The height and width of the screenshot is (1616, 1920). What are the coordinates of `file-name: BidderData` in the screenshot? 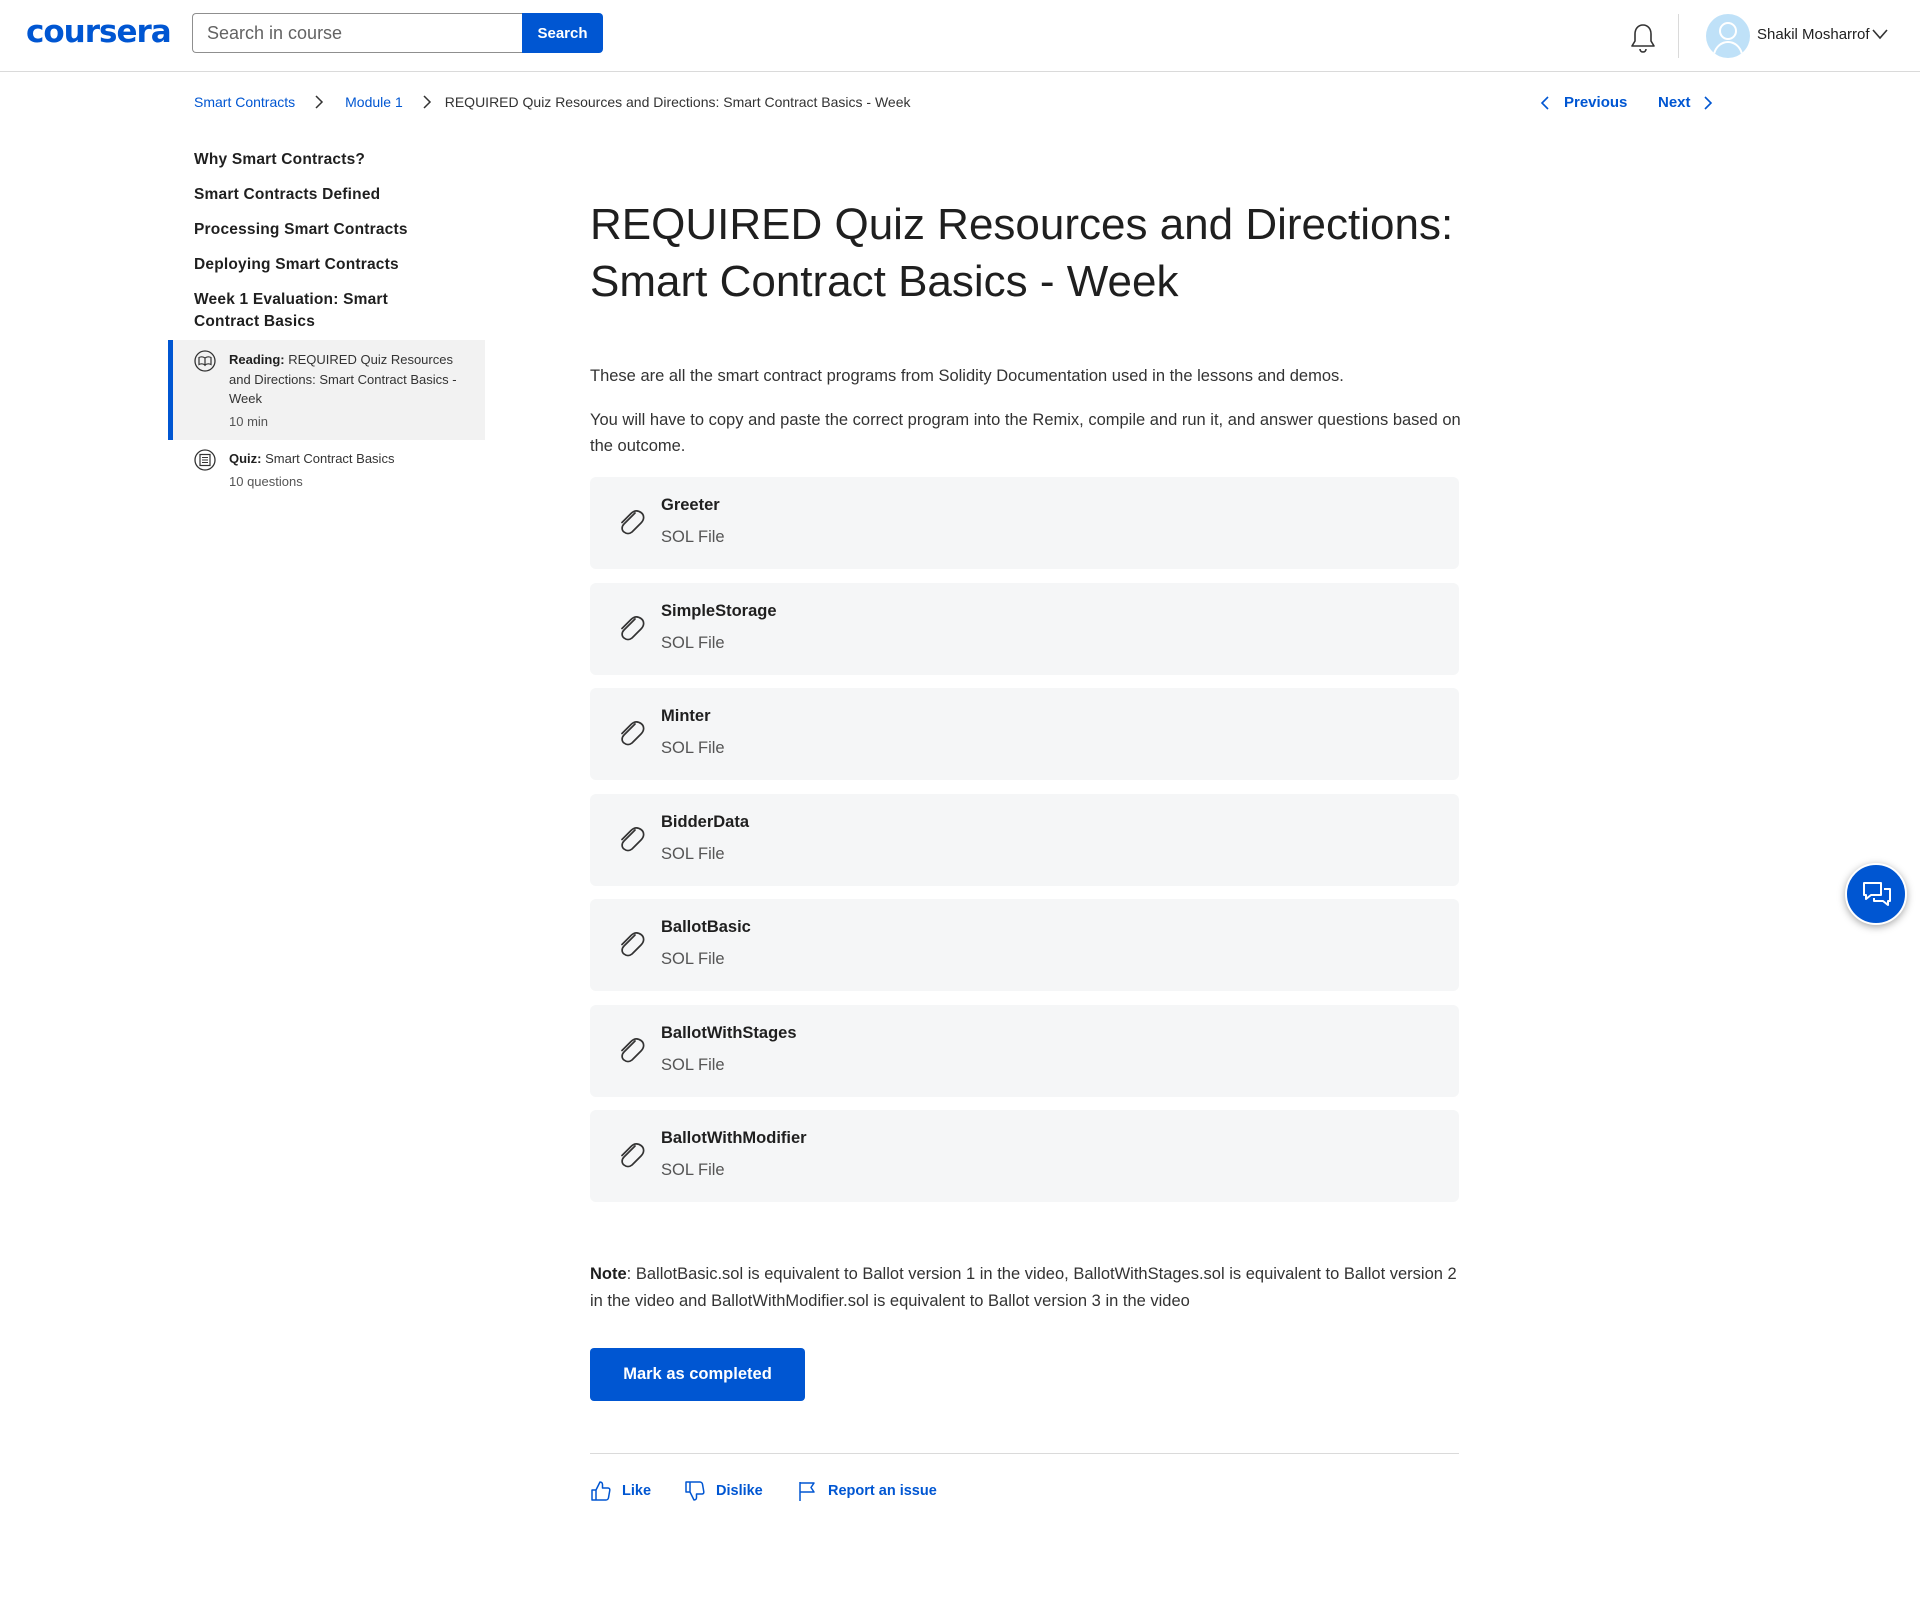 It's located at (705, 822).